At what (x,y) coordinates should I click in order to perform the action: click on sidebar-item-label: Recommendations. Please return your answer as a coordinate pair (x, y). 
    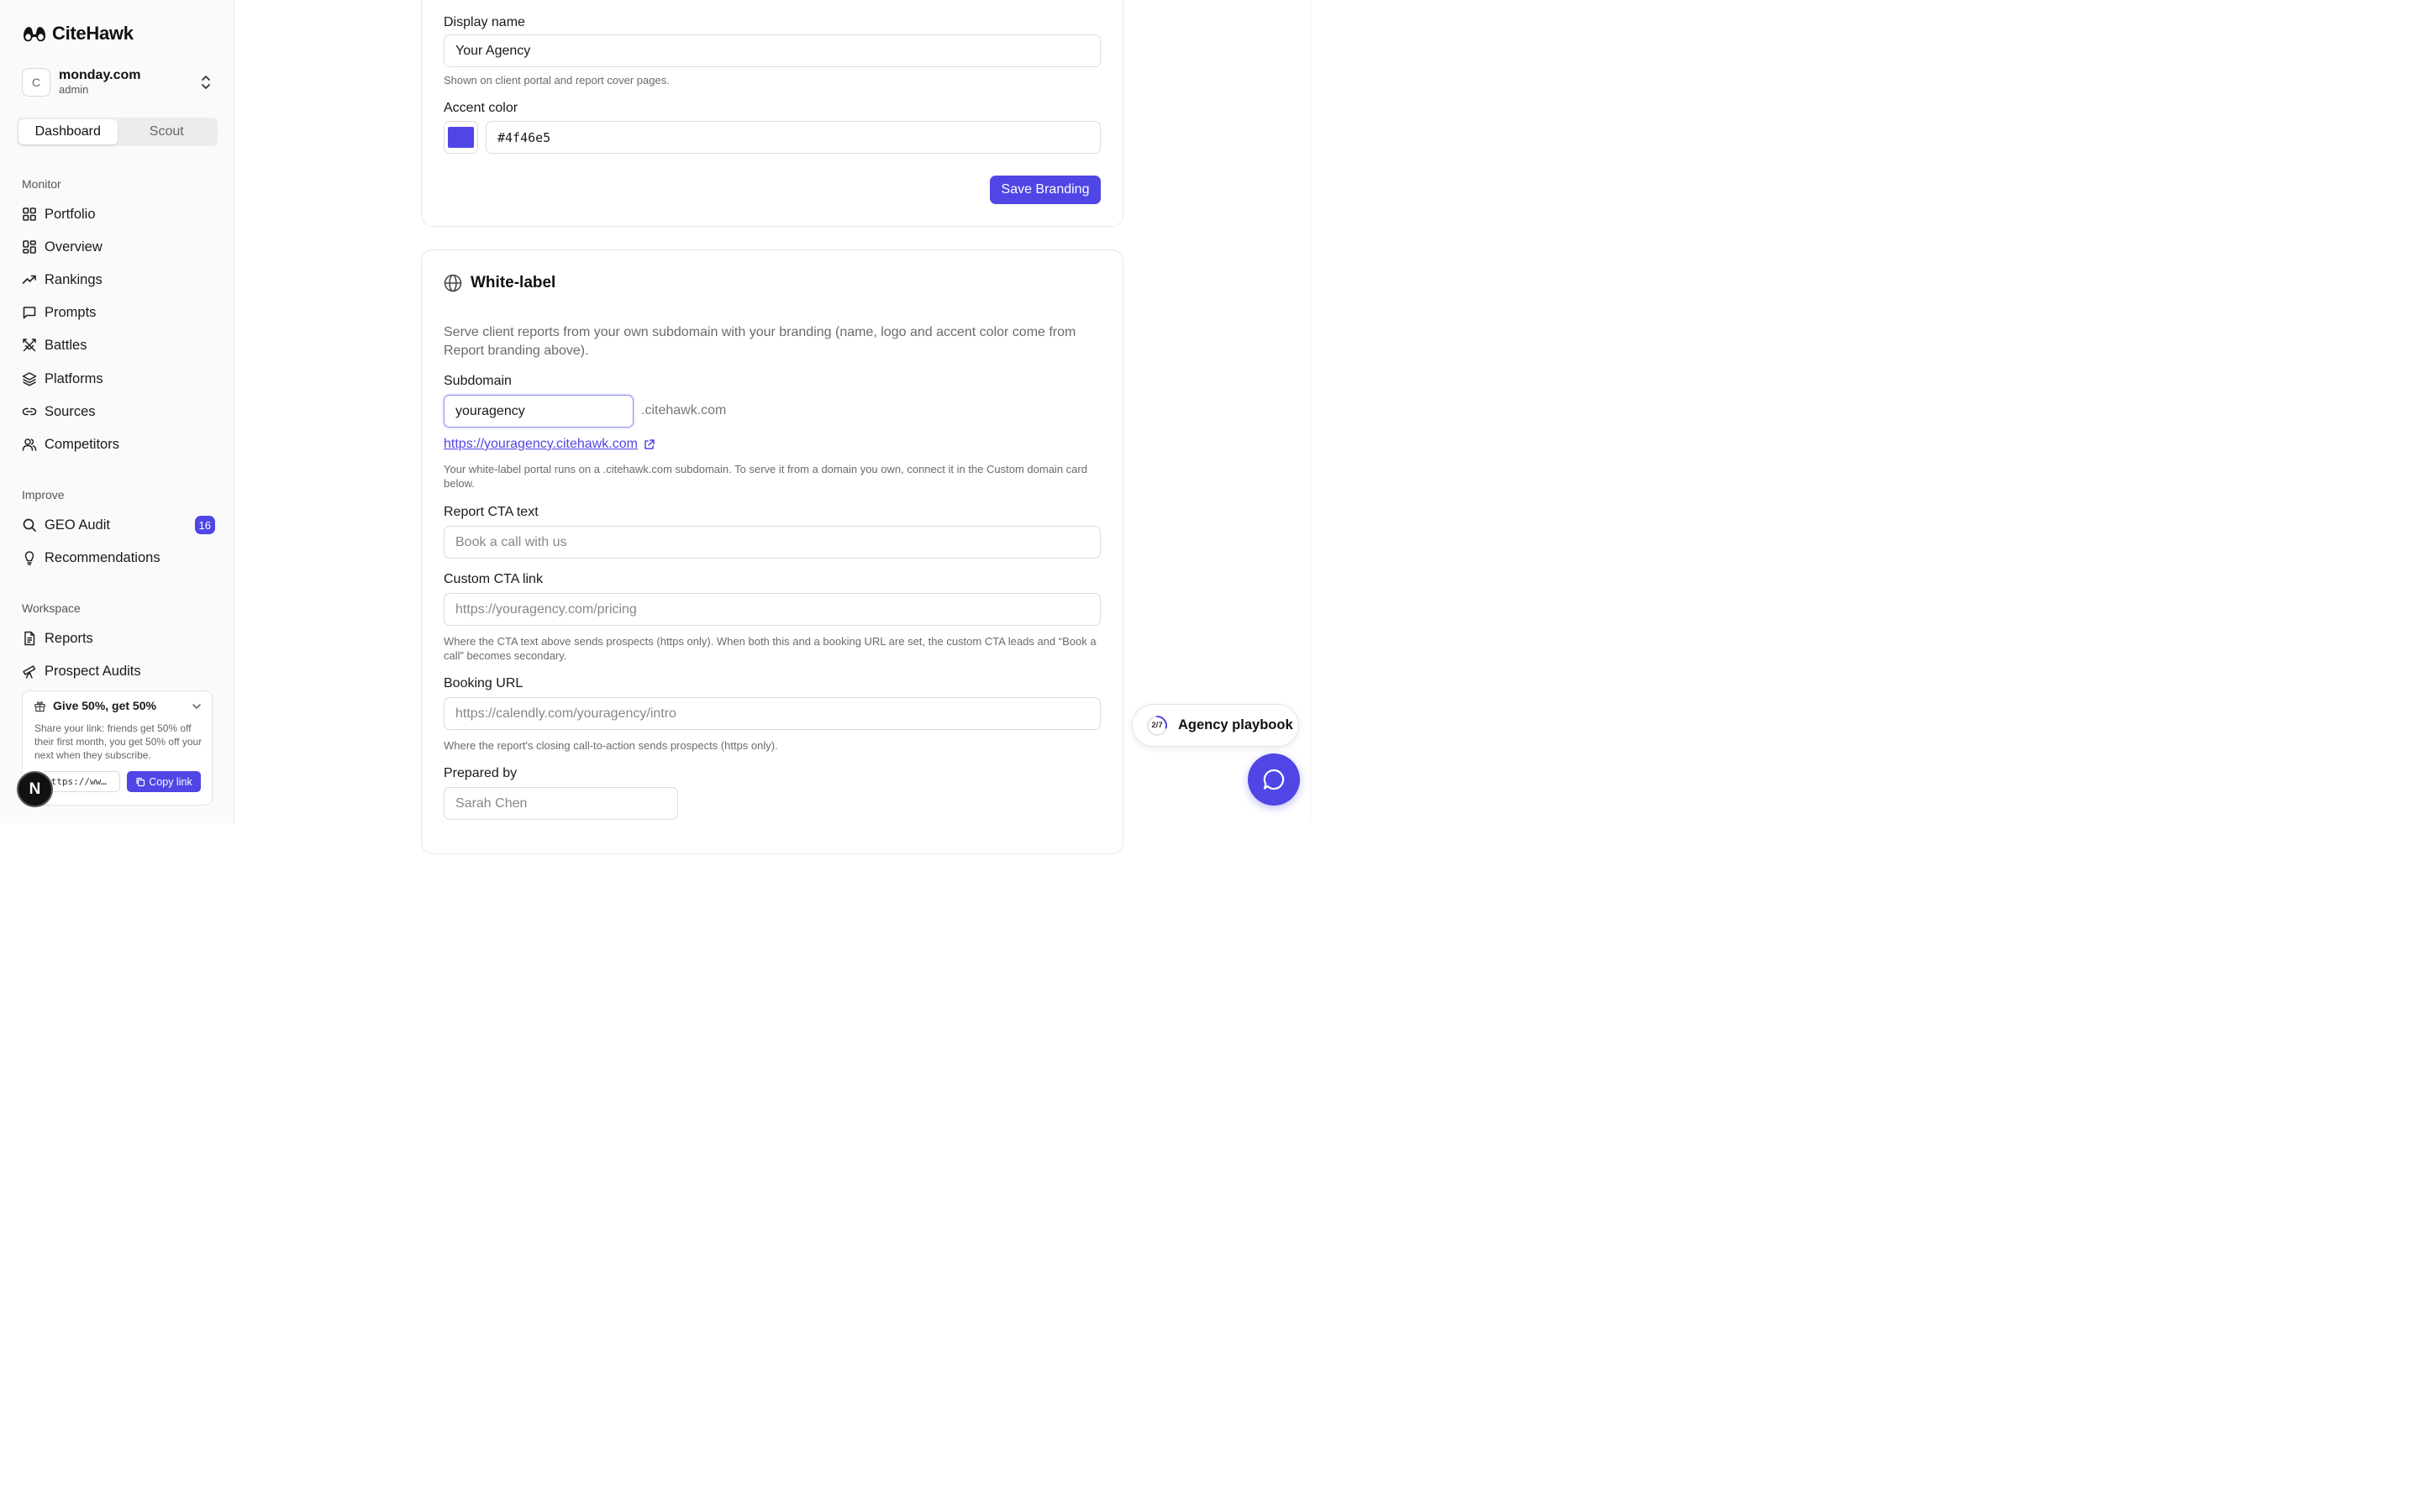
    Looking at the image, I should click on (102, 557).